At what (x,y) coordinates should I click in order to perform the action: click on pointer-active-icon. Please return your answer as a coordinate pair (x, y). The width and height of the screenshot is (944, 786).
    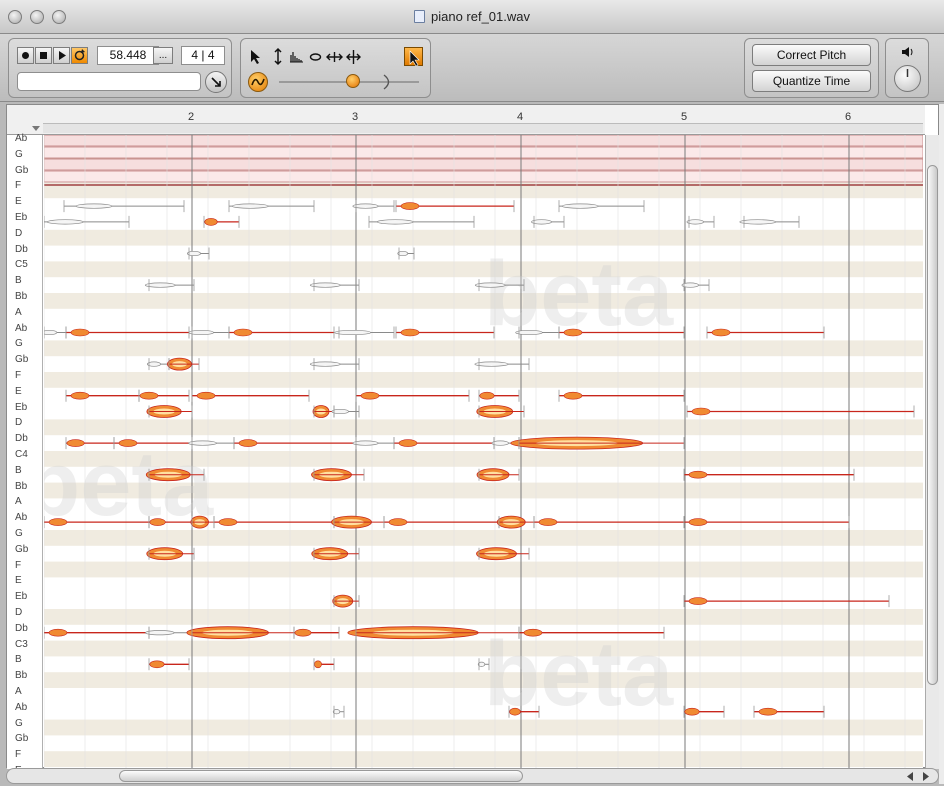
    Looking at the image, I should click on (414, 58).